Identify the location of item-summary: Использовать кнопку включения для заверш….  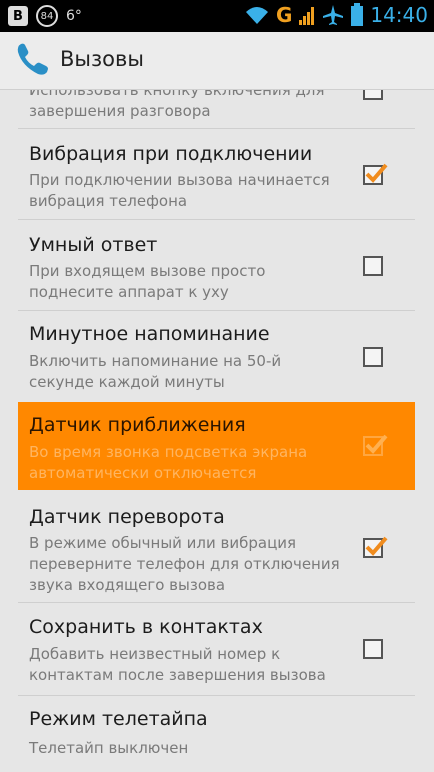
(177, 105).